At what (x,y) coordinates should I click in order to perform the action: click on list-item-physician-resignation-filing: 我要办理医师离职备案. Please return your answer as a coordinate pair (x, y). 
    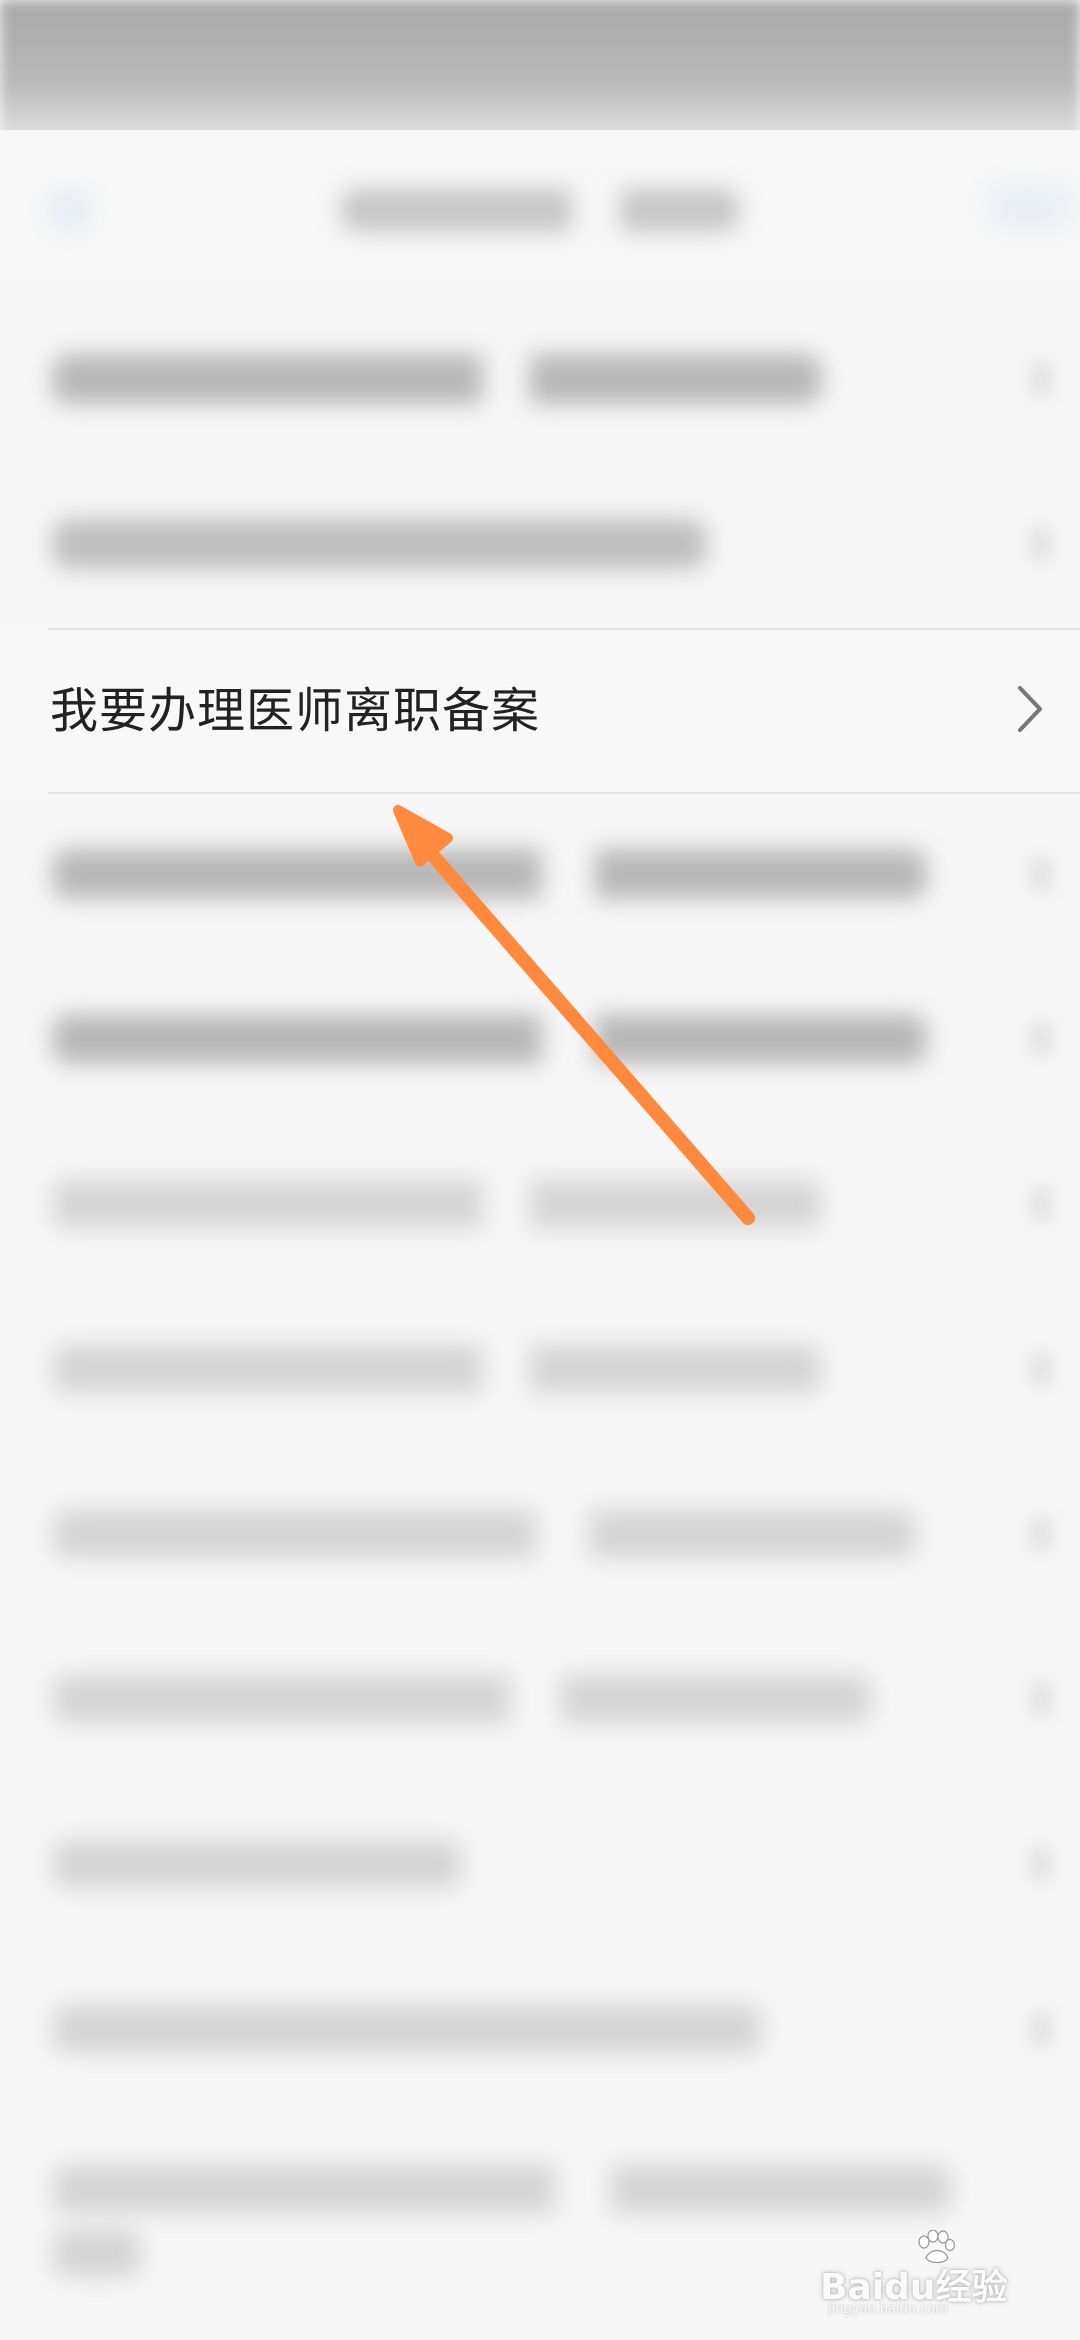
    Looking at the image, I should click on (540, 711).